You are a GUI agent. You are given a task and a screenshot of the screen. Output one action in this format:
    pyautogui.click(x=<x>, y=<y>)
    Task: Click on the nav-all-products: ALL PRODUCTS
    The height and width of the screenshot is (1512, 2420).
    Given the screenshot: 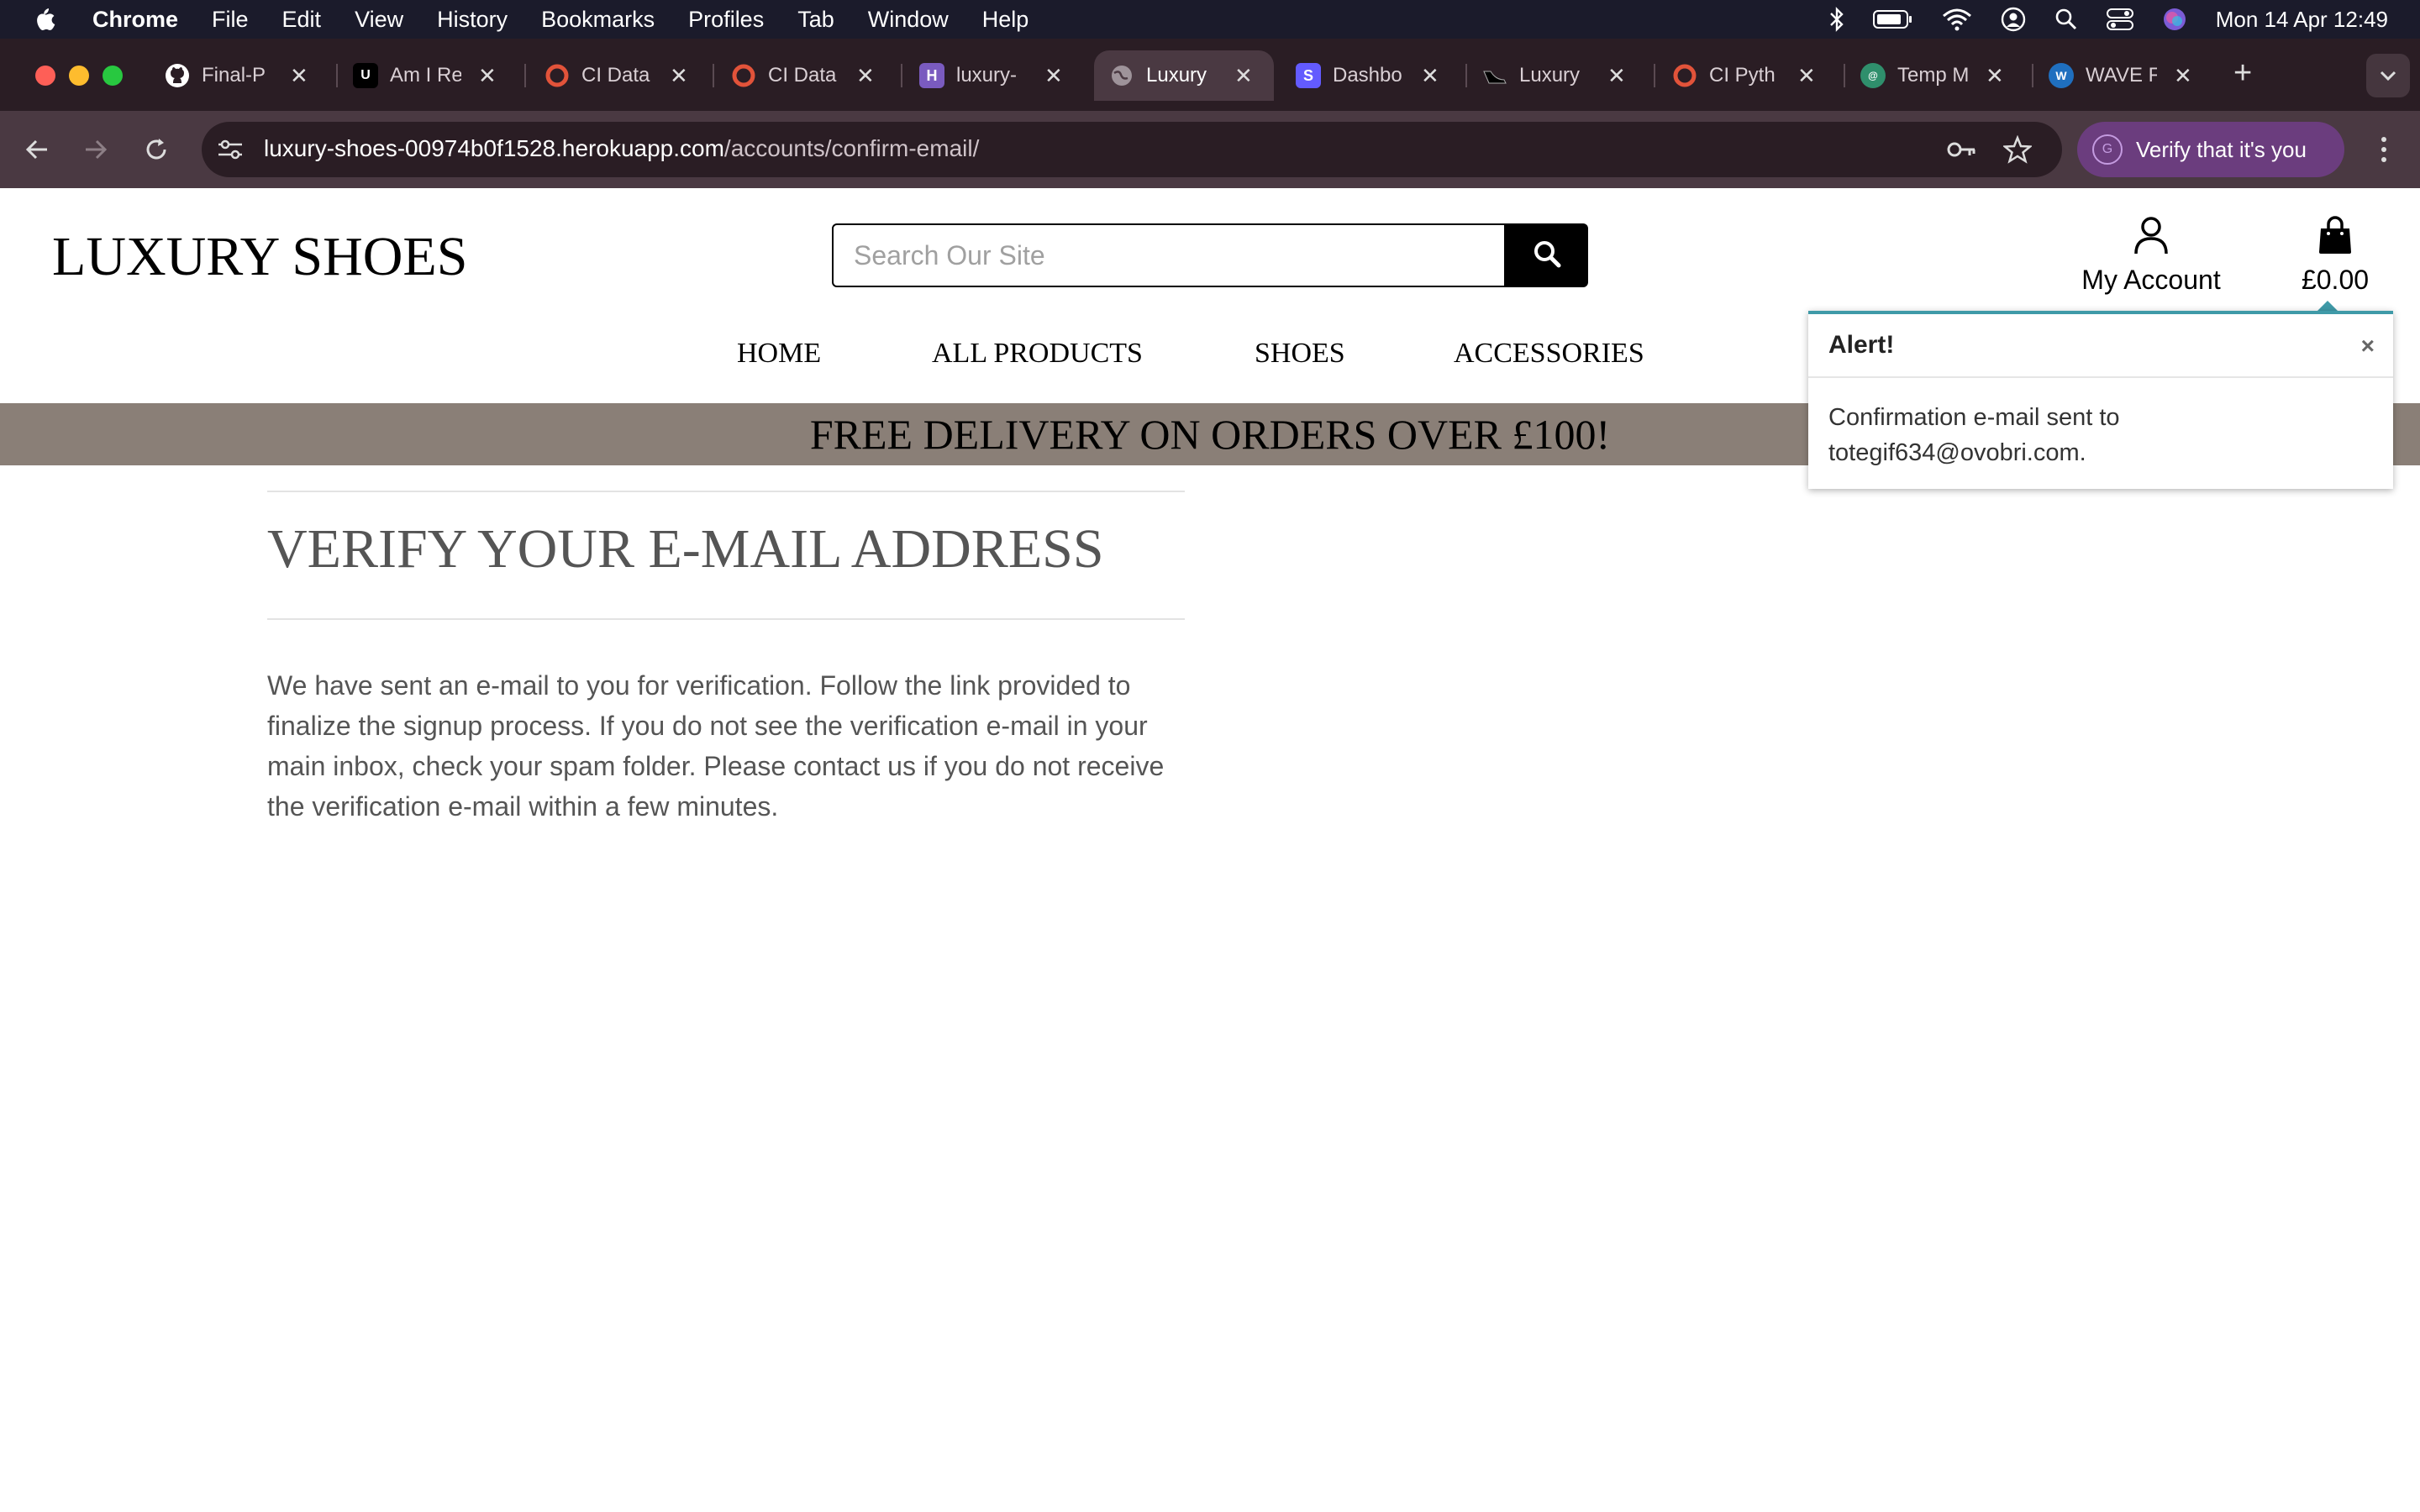 What is the action you would take?
    pyautogui.click(x=1037, y=354)
    